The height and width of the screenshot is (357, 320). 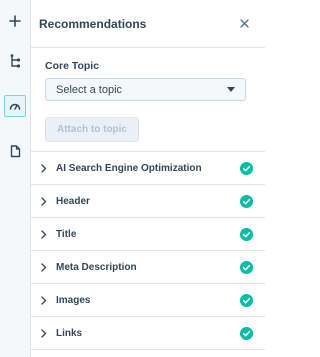 What do you see at coordinates (72, 66) in the screenshot?
I see `core-topic-label: Core Topic` at bounding box center [72, 66].